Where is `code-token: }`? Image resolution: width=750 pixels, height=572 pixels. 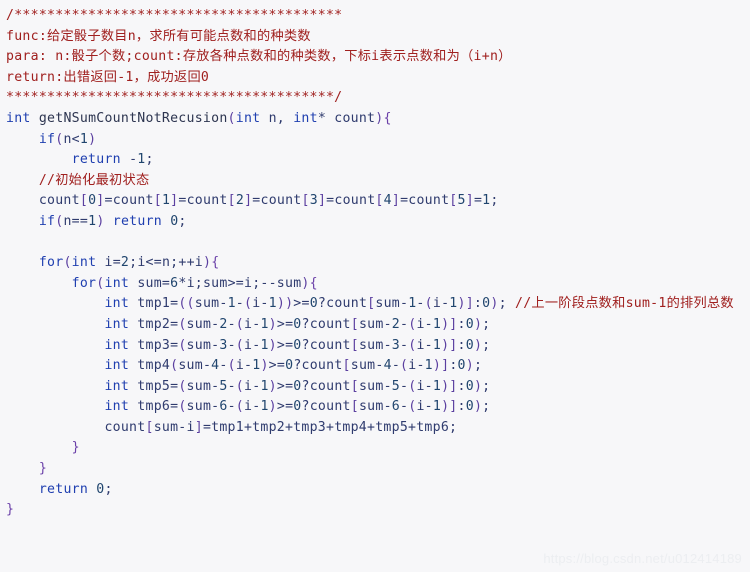 code-token: } is located at coordinates (75, 448).